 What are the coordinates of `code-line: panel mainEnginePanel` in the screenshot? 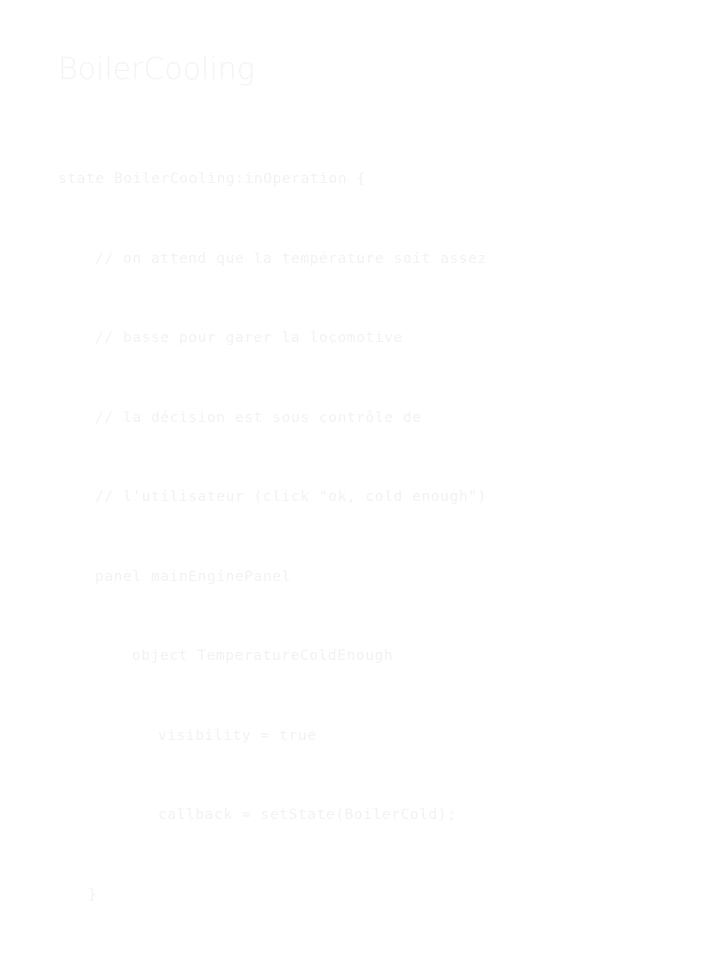 It's located at (193, 576).